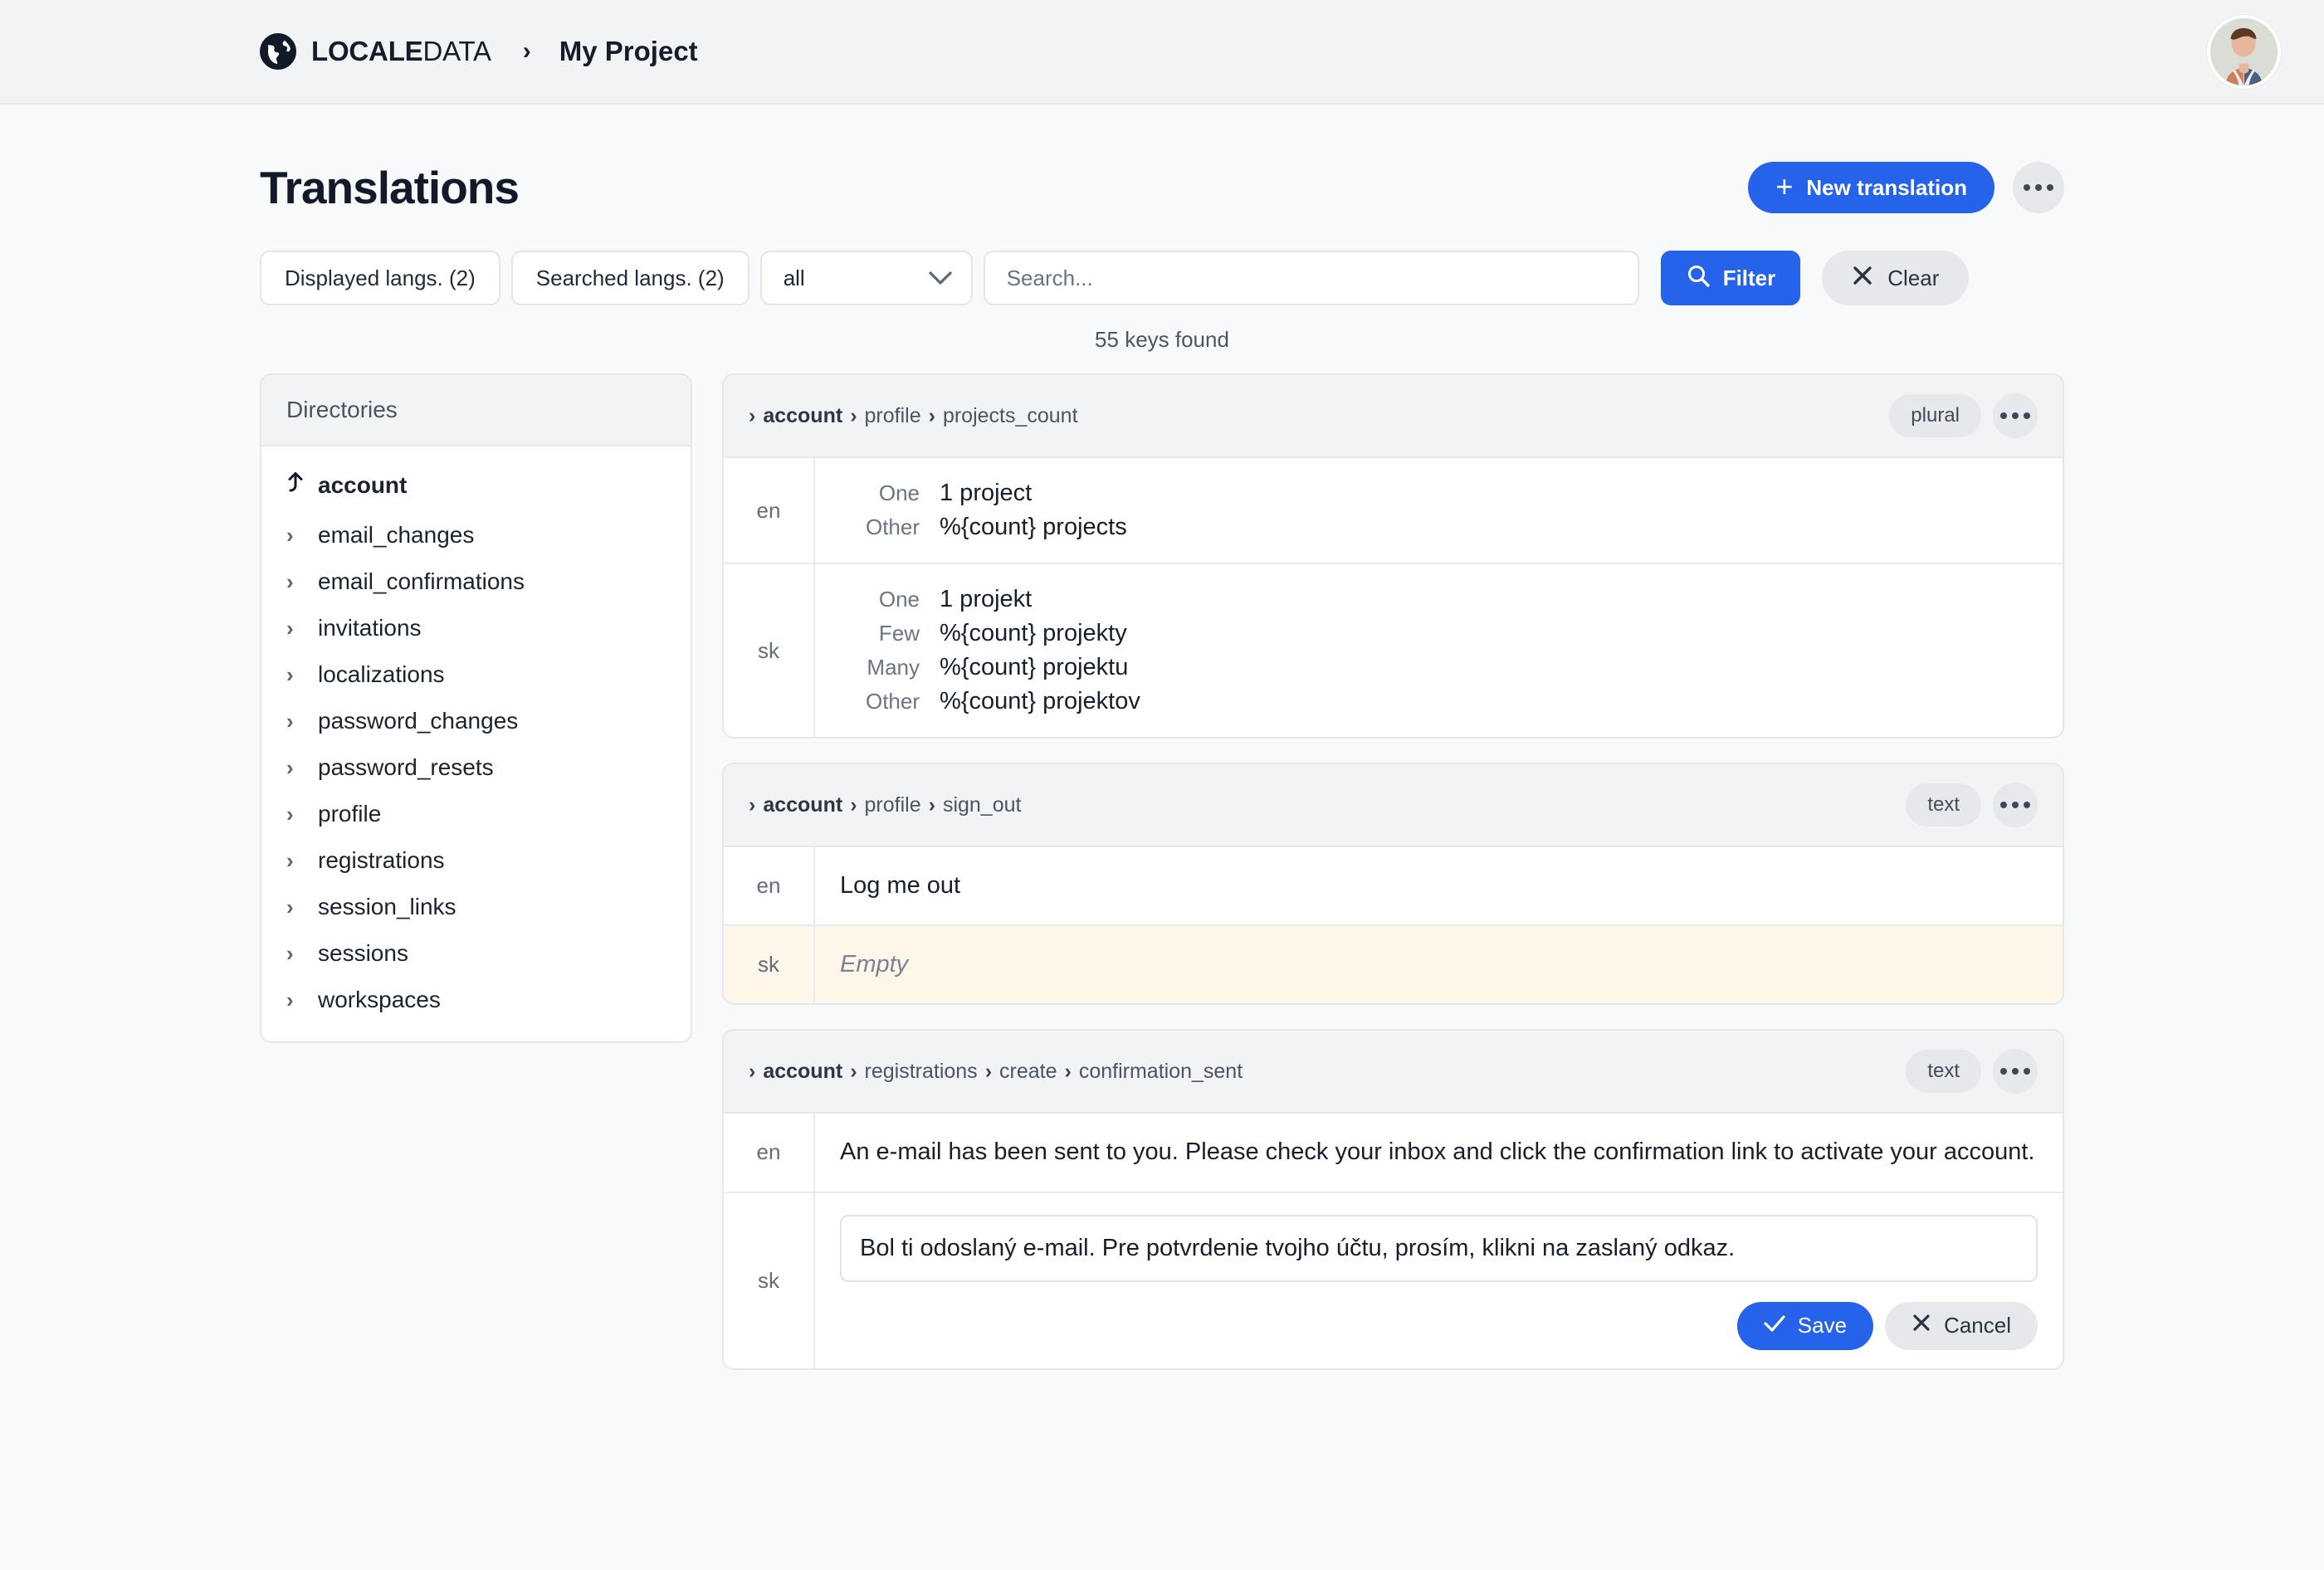 Image resolution: width=2324 pixels, height=1570 pixels. I want to click on page-header: Translations + New translation, so click(1162, 159).